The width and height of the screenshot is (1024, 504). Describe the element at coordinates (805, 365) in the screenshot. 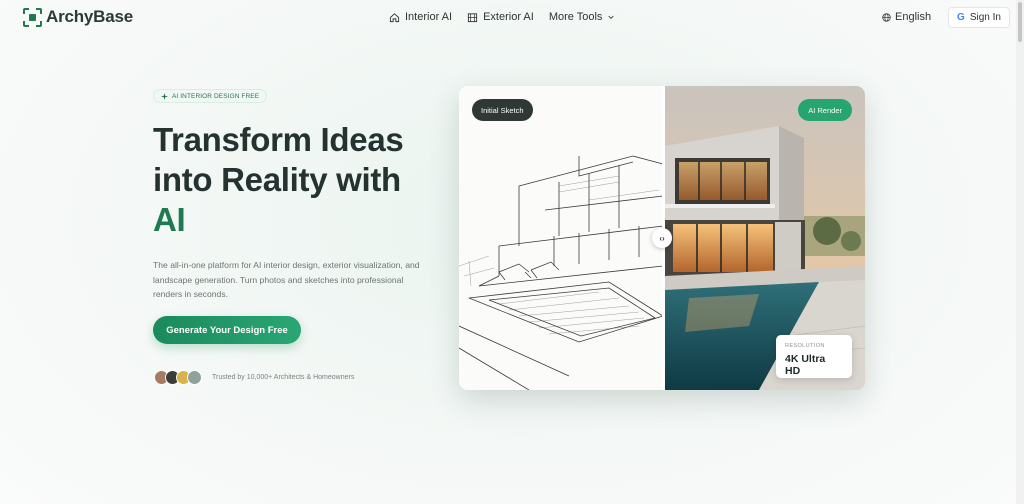

I see `resolution-value: 4K Ultra HD` at that location.